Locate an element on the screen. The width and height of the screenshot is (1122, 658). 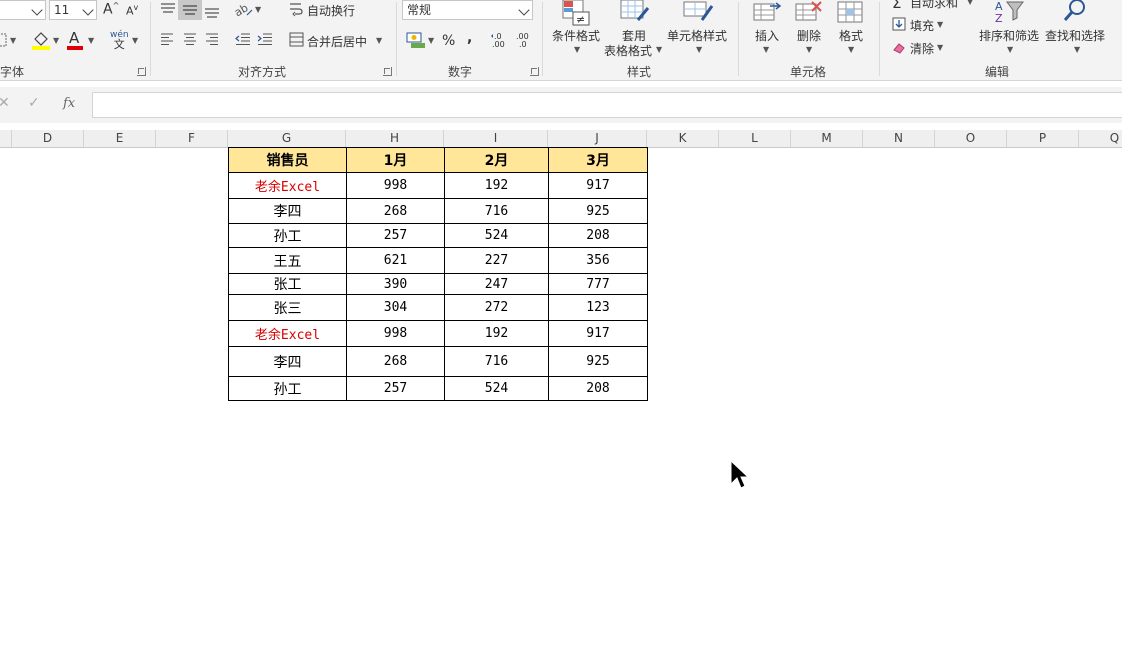
autosum-icon: Σ is located at coordinates (896, 6).